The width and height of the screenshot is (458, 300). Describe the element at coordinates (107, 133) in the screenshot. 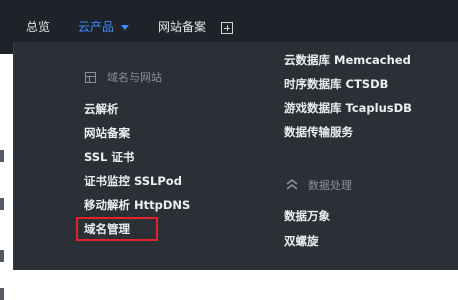

I see `menu-item-icp-filing: 网站备案` at that location.